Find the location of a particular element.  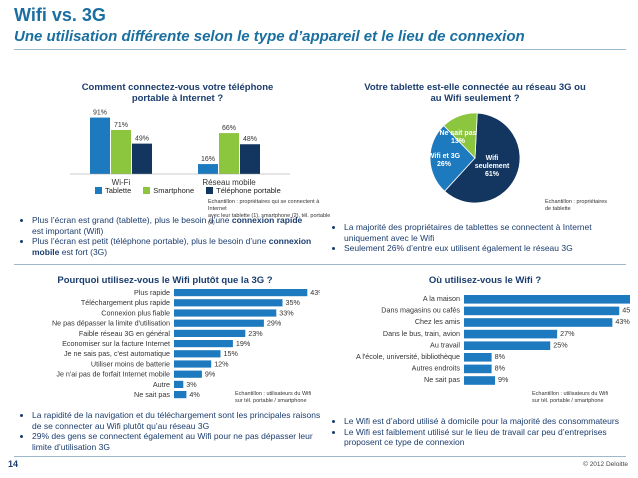

legend-item-tablette: Tablette is located at coordinates (113, 190).